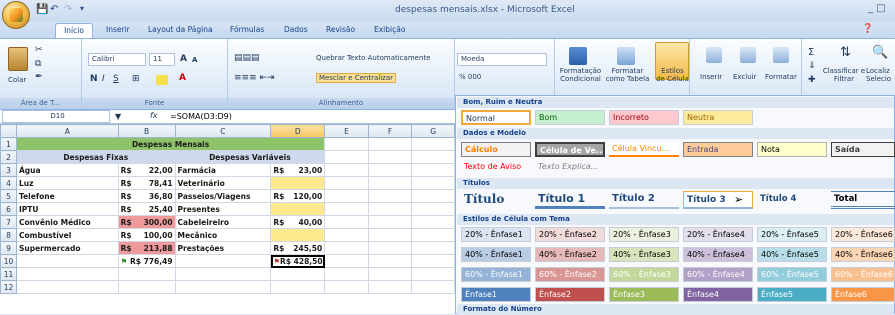  What do you see at coordinates (718, 117) in the screenshot?
I see `style-neutra: Neutra` at bounding box center [718, 117].